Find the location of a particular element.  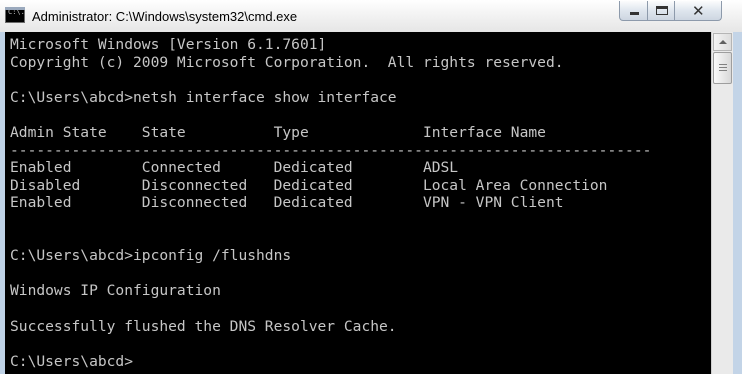

close-icon: ✕ is located at coordinates (698, 11).